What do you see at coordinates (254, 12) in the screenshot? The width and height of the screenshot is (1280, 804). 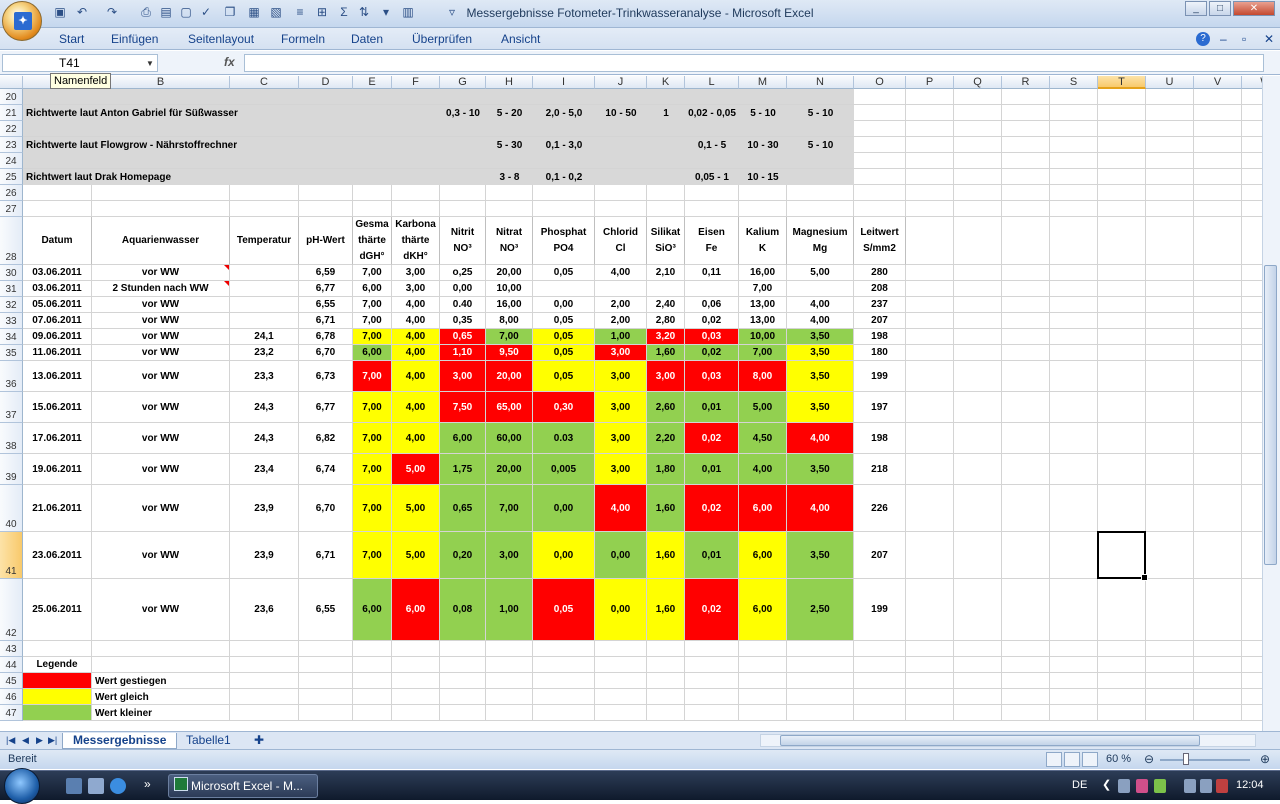 I see `paste-icon: ▦` at bounding box center [254, 12].